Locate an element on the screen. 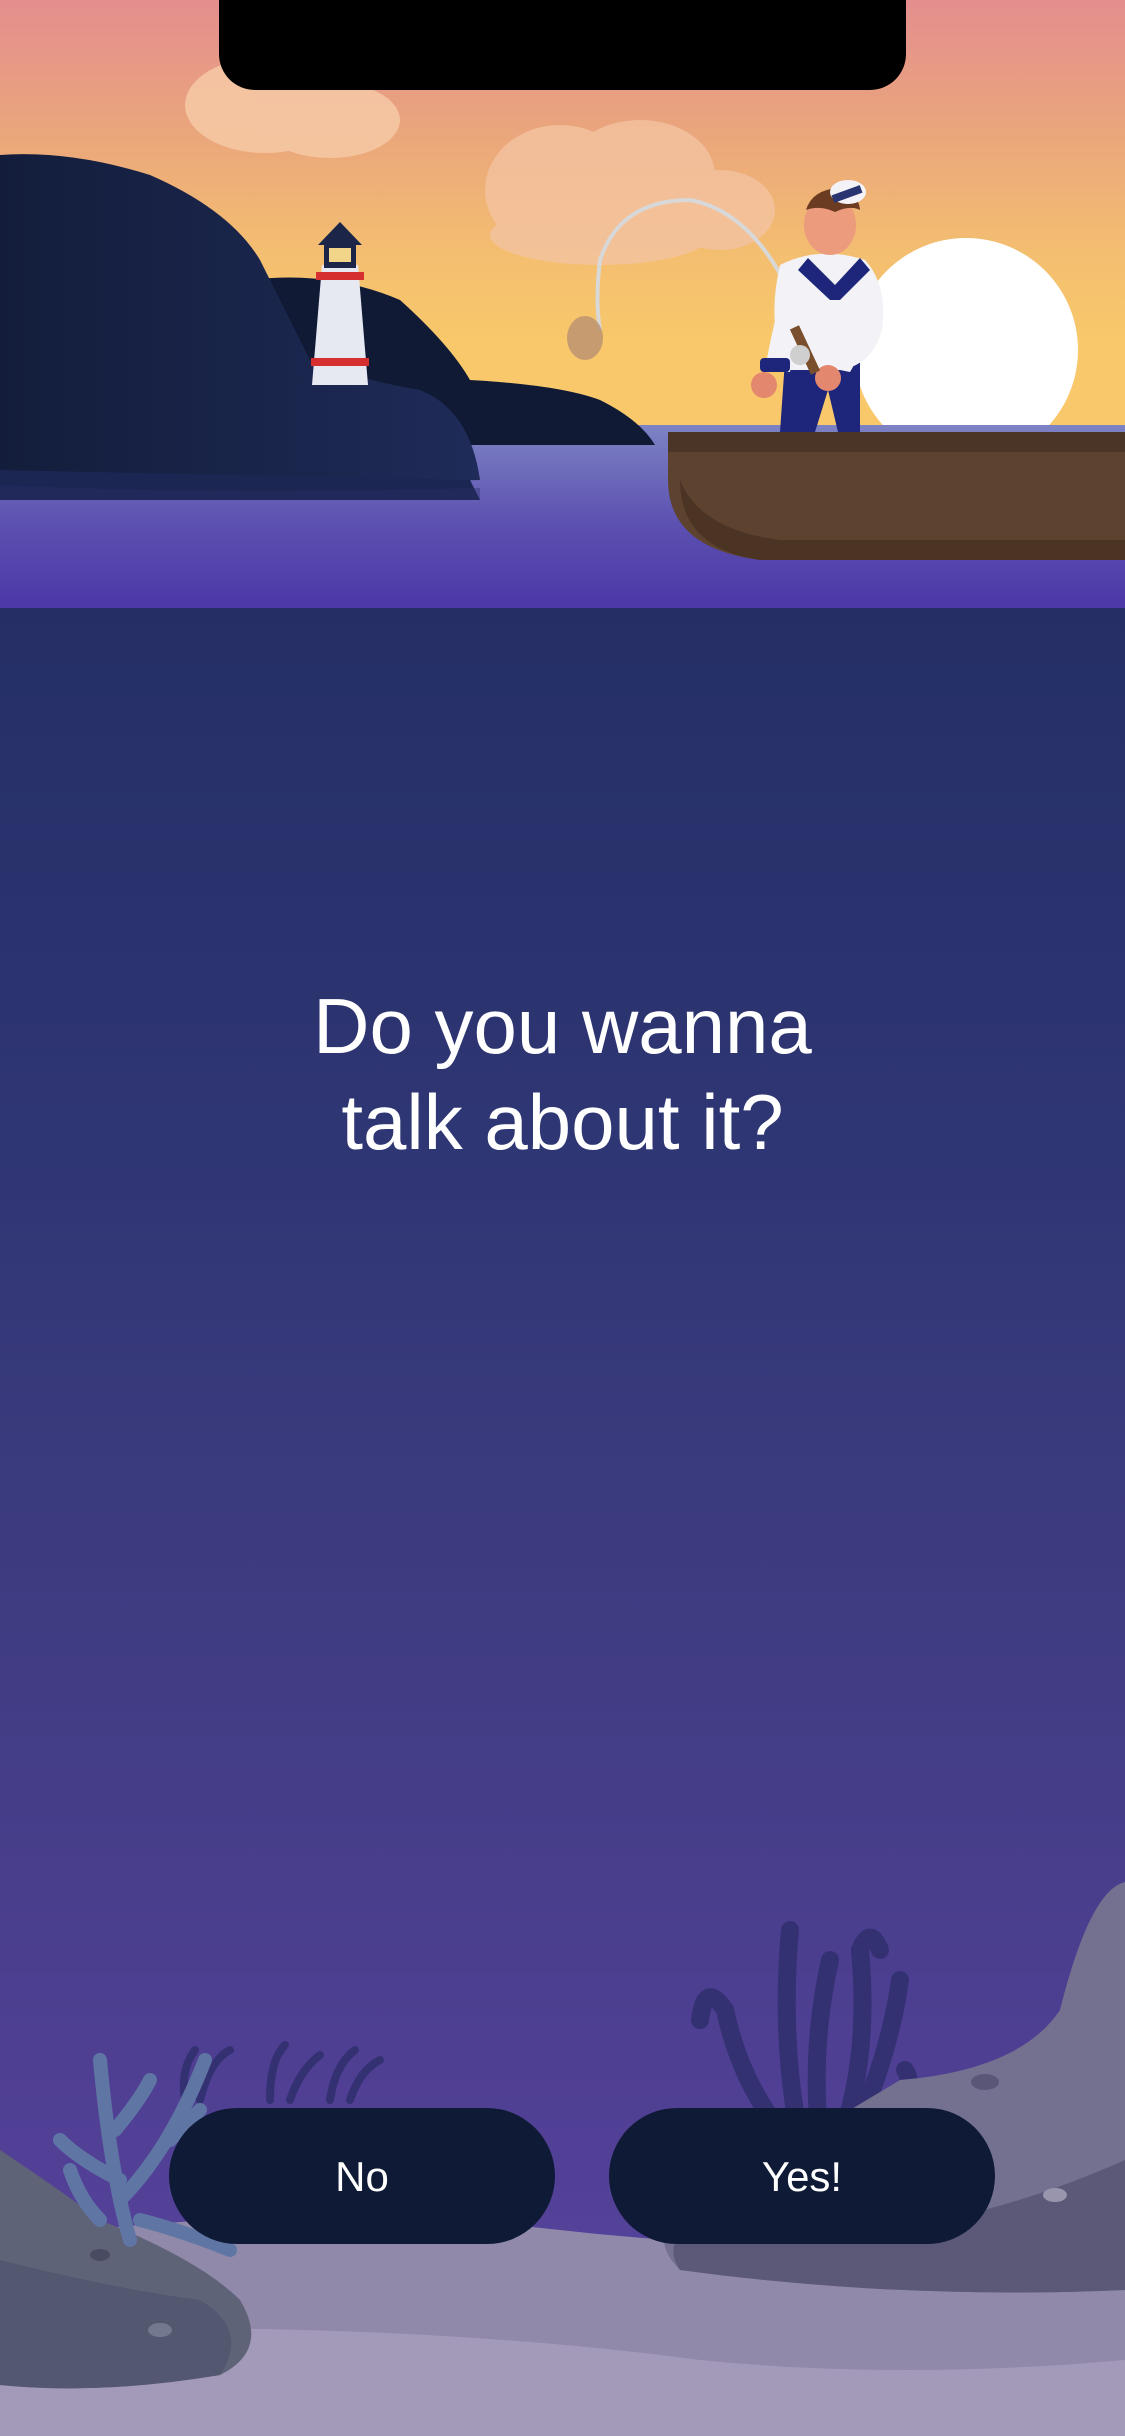  no-button: No is located at coordinates (362, 2176).